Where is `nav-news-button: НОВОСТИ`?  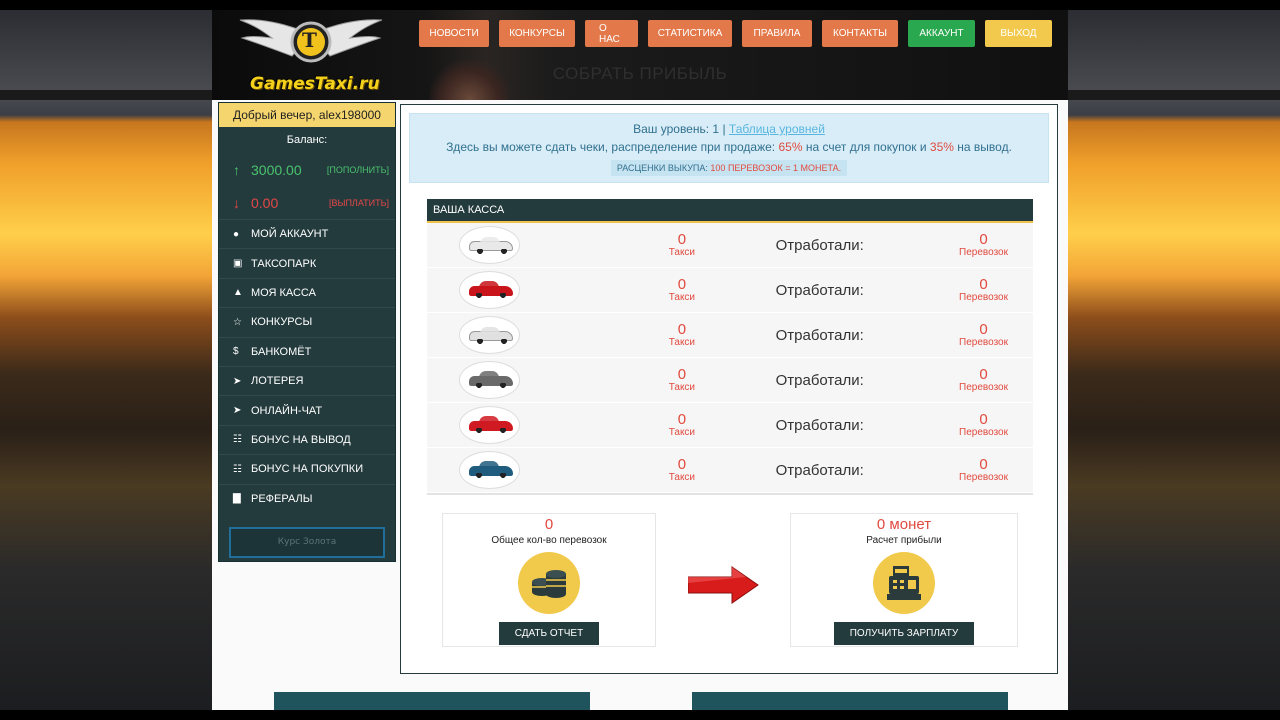
nav-news-button: НОВОСТИ is located at coordinates (454, 33).